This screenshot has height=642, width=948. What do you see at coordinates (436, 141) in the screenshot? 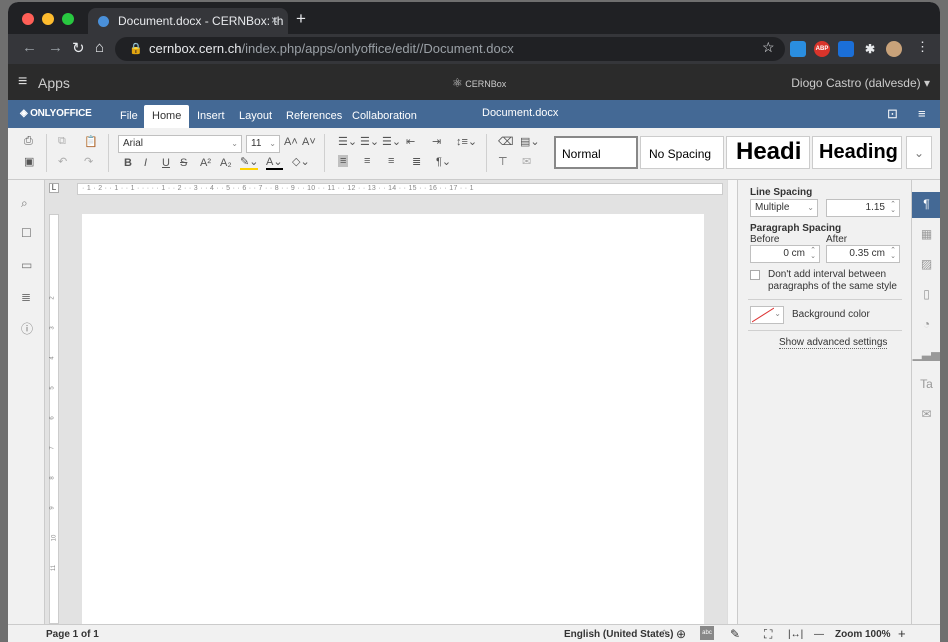
I see `increase-indent-icon: ⇥` at bounding box center [436, 141].